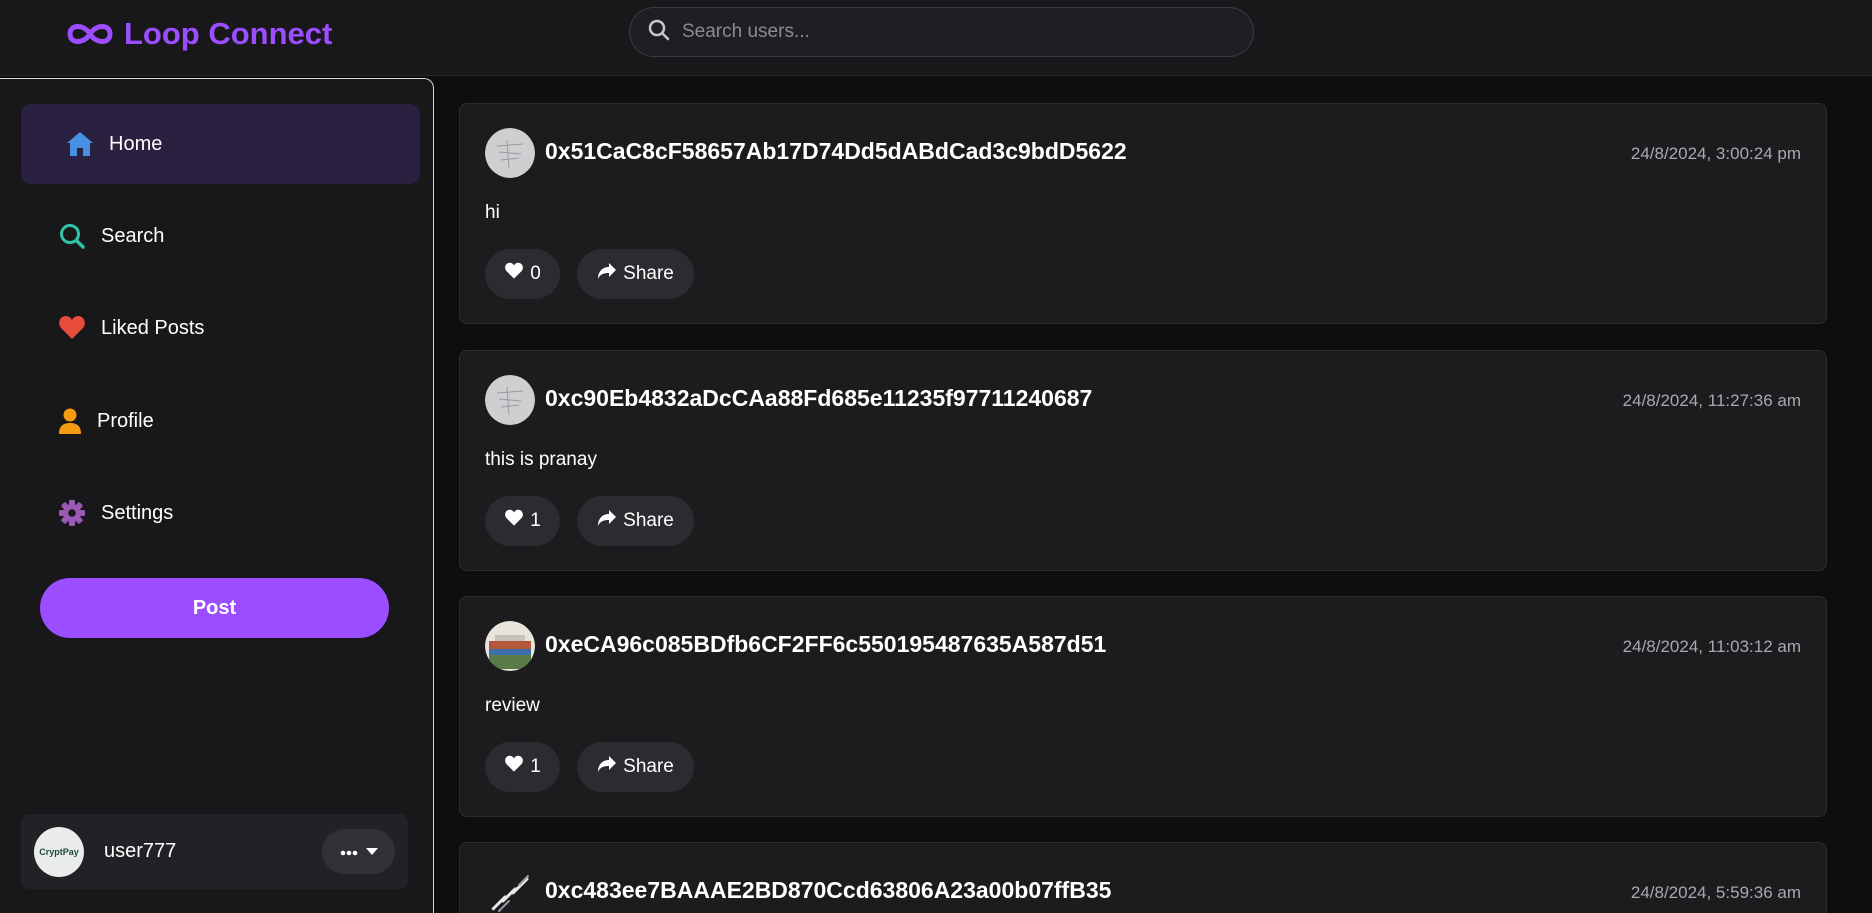  I want to click on sidebar-item-liked-posts: Liked Posts, so click(220, 328).